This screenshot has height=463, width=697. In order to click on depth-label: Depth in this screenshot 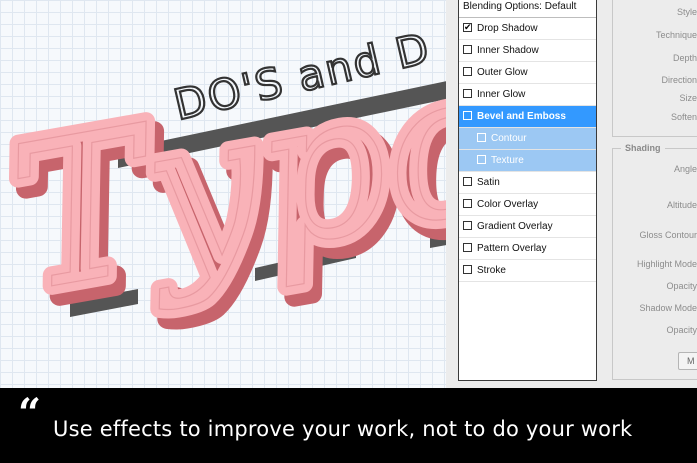, I will do `click(684, 58)`.